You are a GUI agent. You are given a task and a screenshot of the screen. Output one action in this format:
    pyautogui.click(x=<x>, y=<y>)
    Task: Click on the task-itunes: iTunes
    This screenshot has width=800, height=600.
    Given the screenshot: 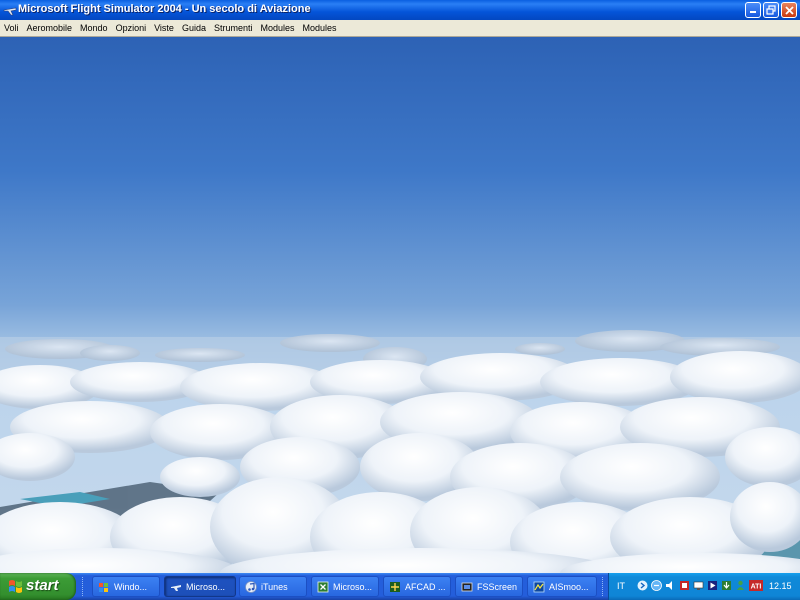 What is the action you would take?
    pyautogui.click(x=273, y=586)
    